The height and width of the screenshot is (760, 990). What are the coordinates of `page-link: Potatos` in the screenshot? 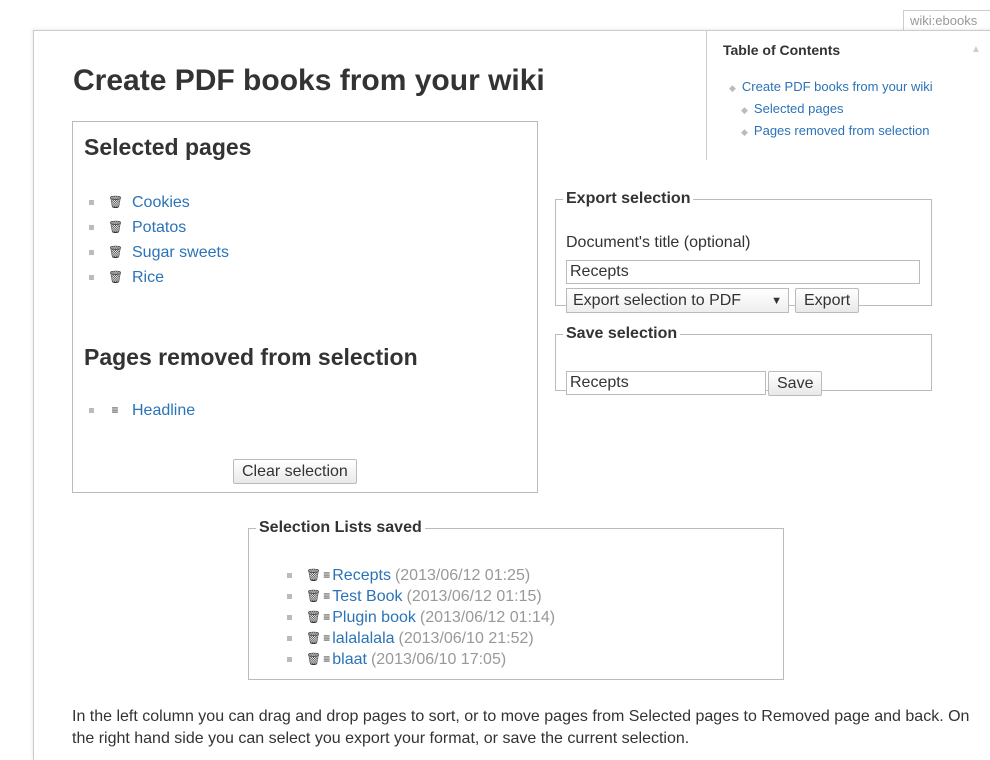 It's located at (159, 227).